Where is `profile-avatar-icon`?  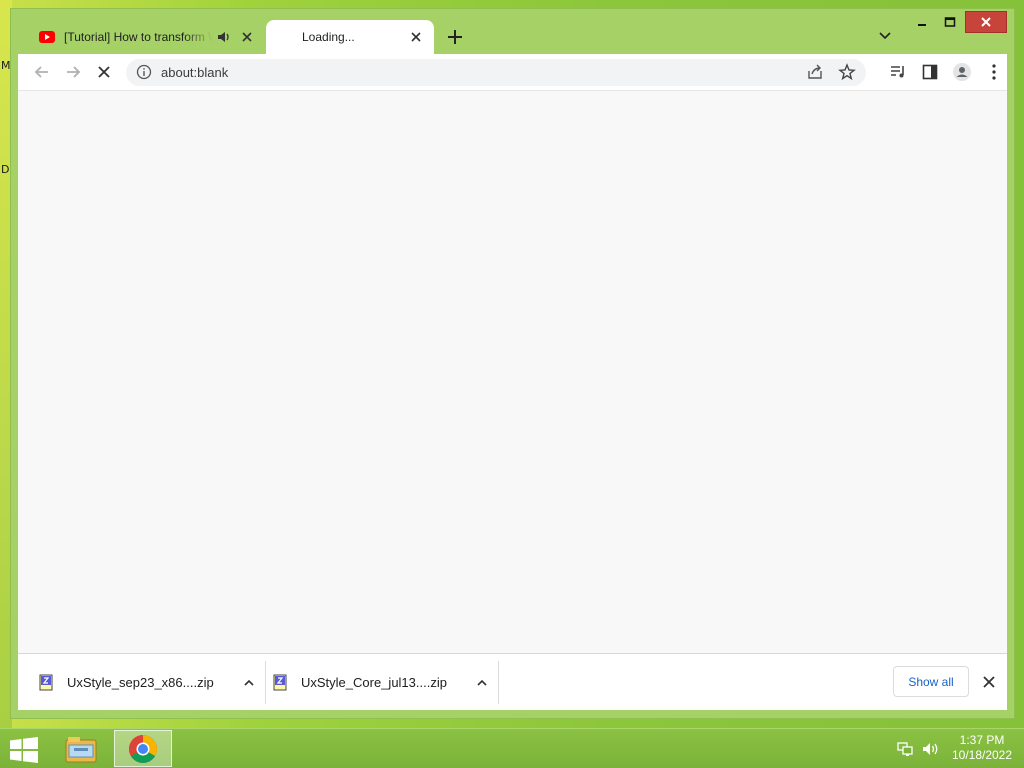
profile-avatar-icon is located at coordinates (962, 72).